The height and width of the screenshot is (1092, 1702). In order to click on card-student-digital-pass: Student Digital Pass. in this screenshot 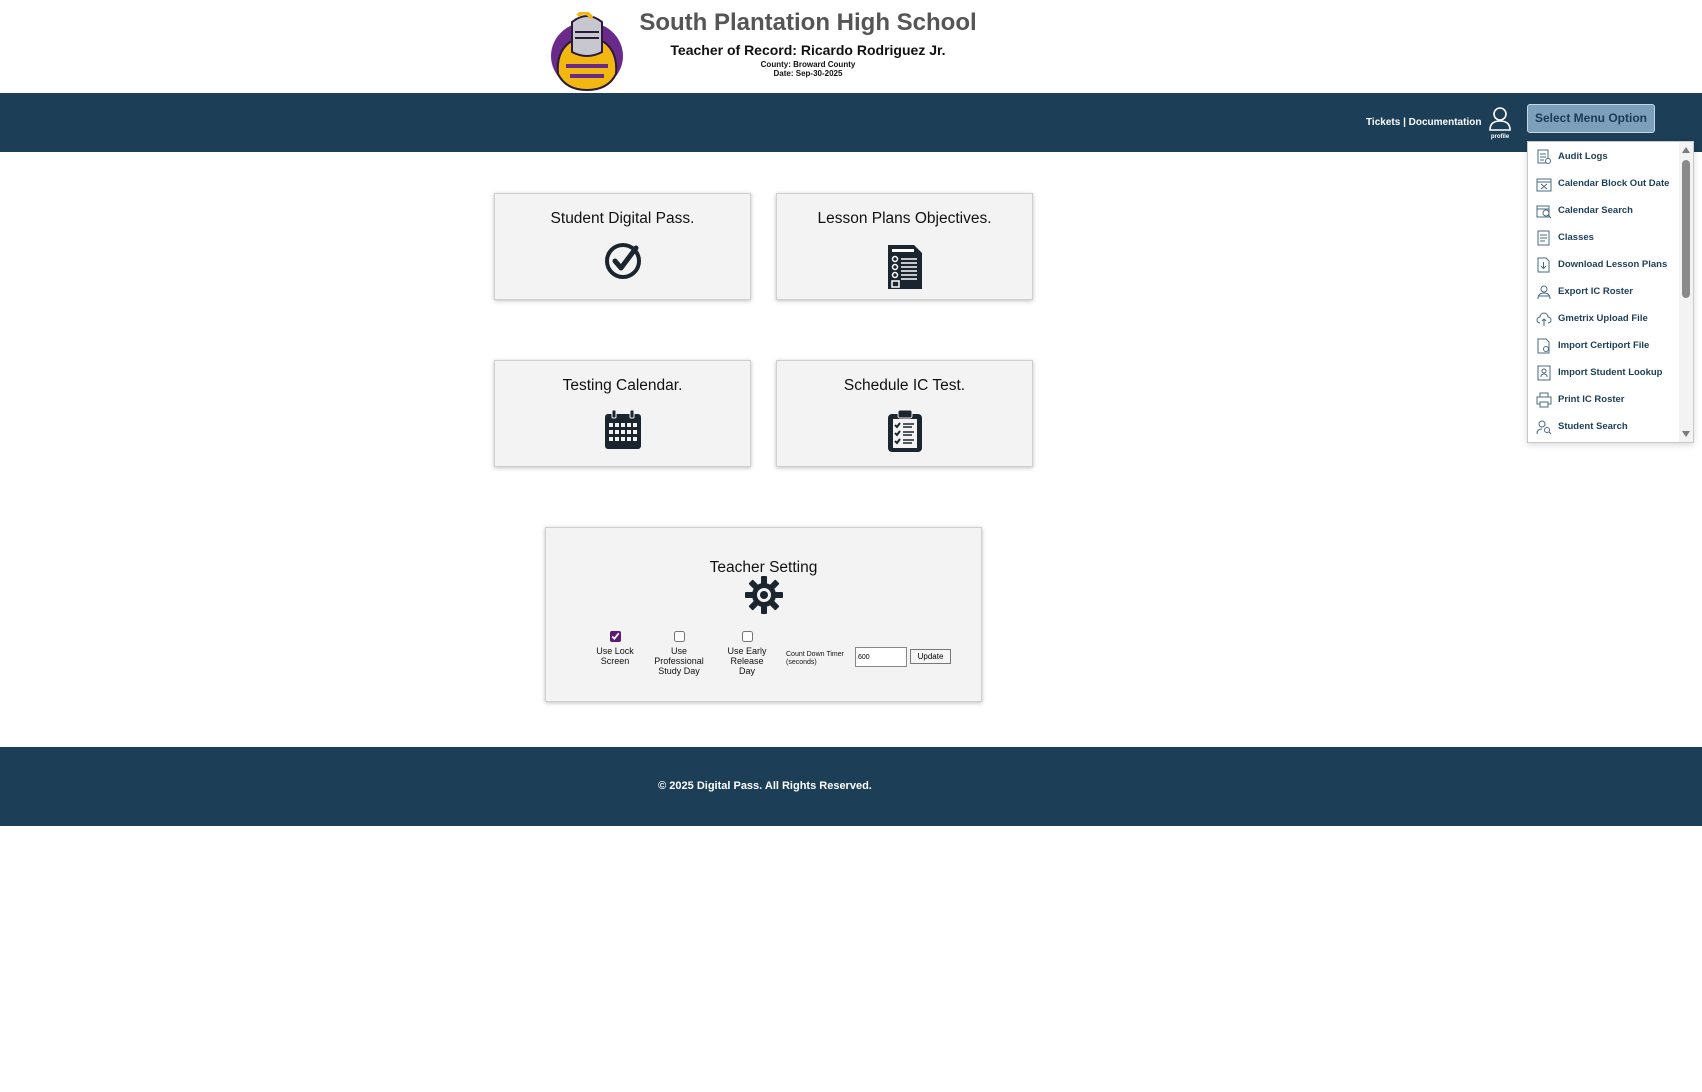, I will do `click(622, 246)`.